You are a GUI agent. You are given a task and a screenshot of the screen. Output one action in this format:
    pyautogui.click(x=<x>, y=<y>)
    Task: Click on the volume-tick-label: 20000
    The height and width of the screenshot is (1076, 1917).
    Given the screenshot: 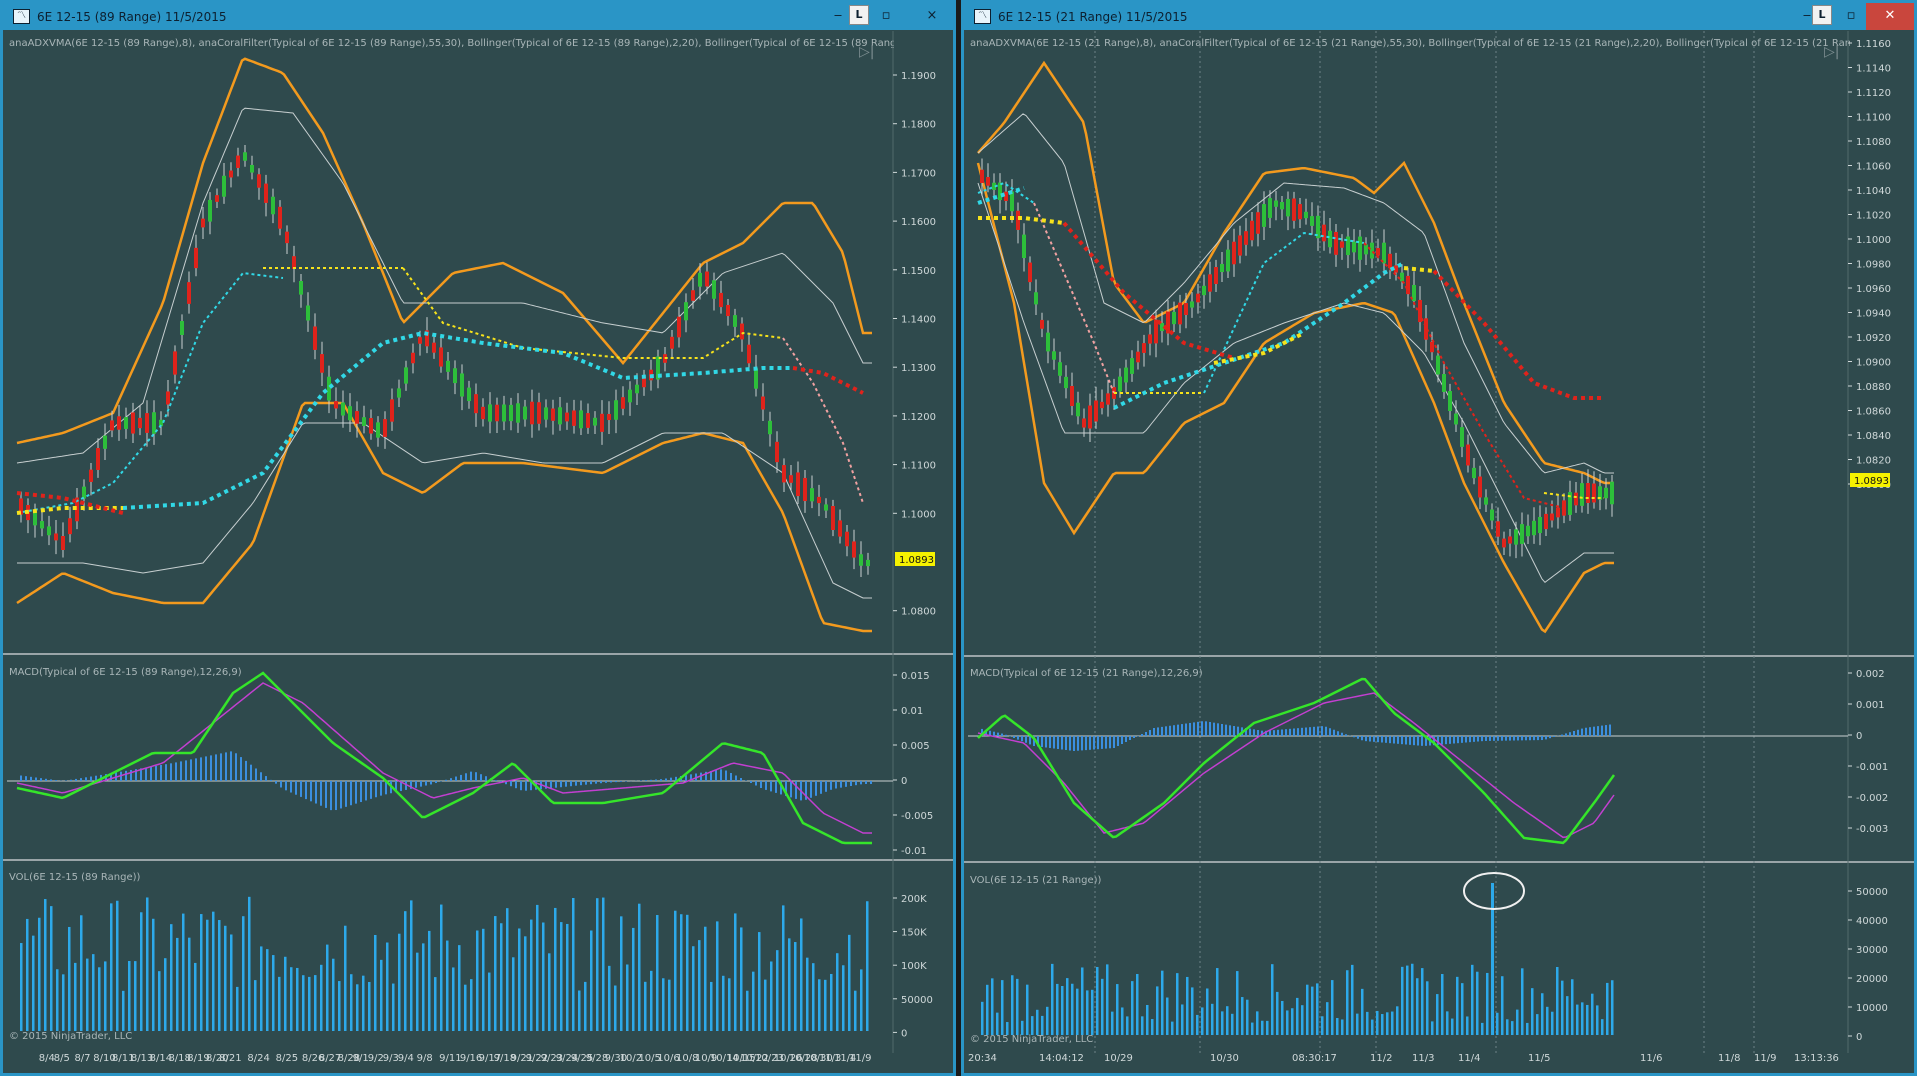 What is the action you would take?
    pyautogui.click(x=1872, y=979)
    